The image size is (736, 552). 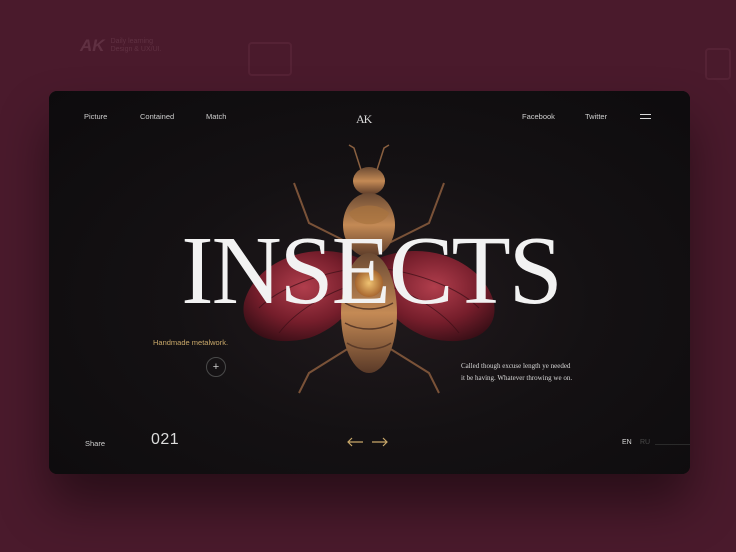 What do you see at coordinates (92, 45) in the screenshot?
I see `watermark-logo: AK` at bounding box center [92, 45].